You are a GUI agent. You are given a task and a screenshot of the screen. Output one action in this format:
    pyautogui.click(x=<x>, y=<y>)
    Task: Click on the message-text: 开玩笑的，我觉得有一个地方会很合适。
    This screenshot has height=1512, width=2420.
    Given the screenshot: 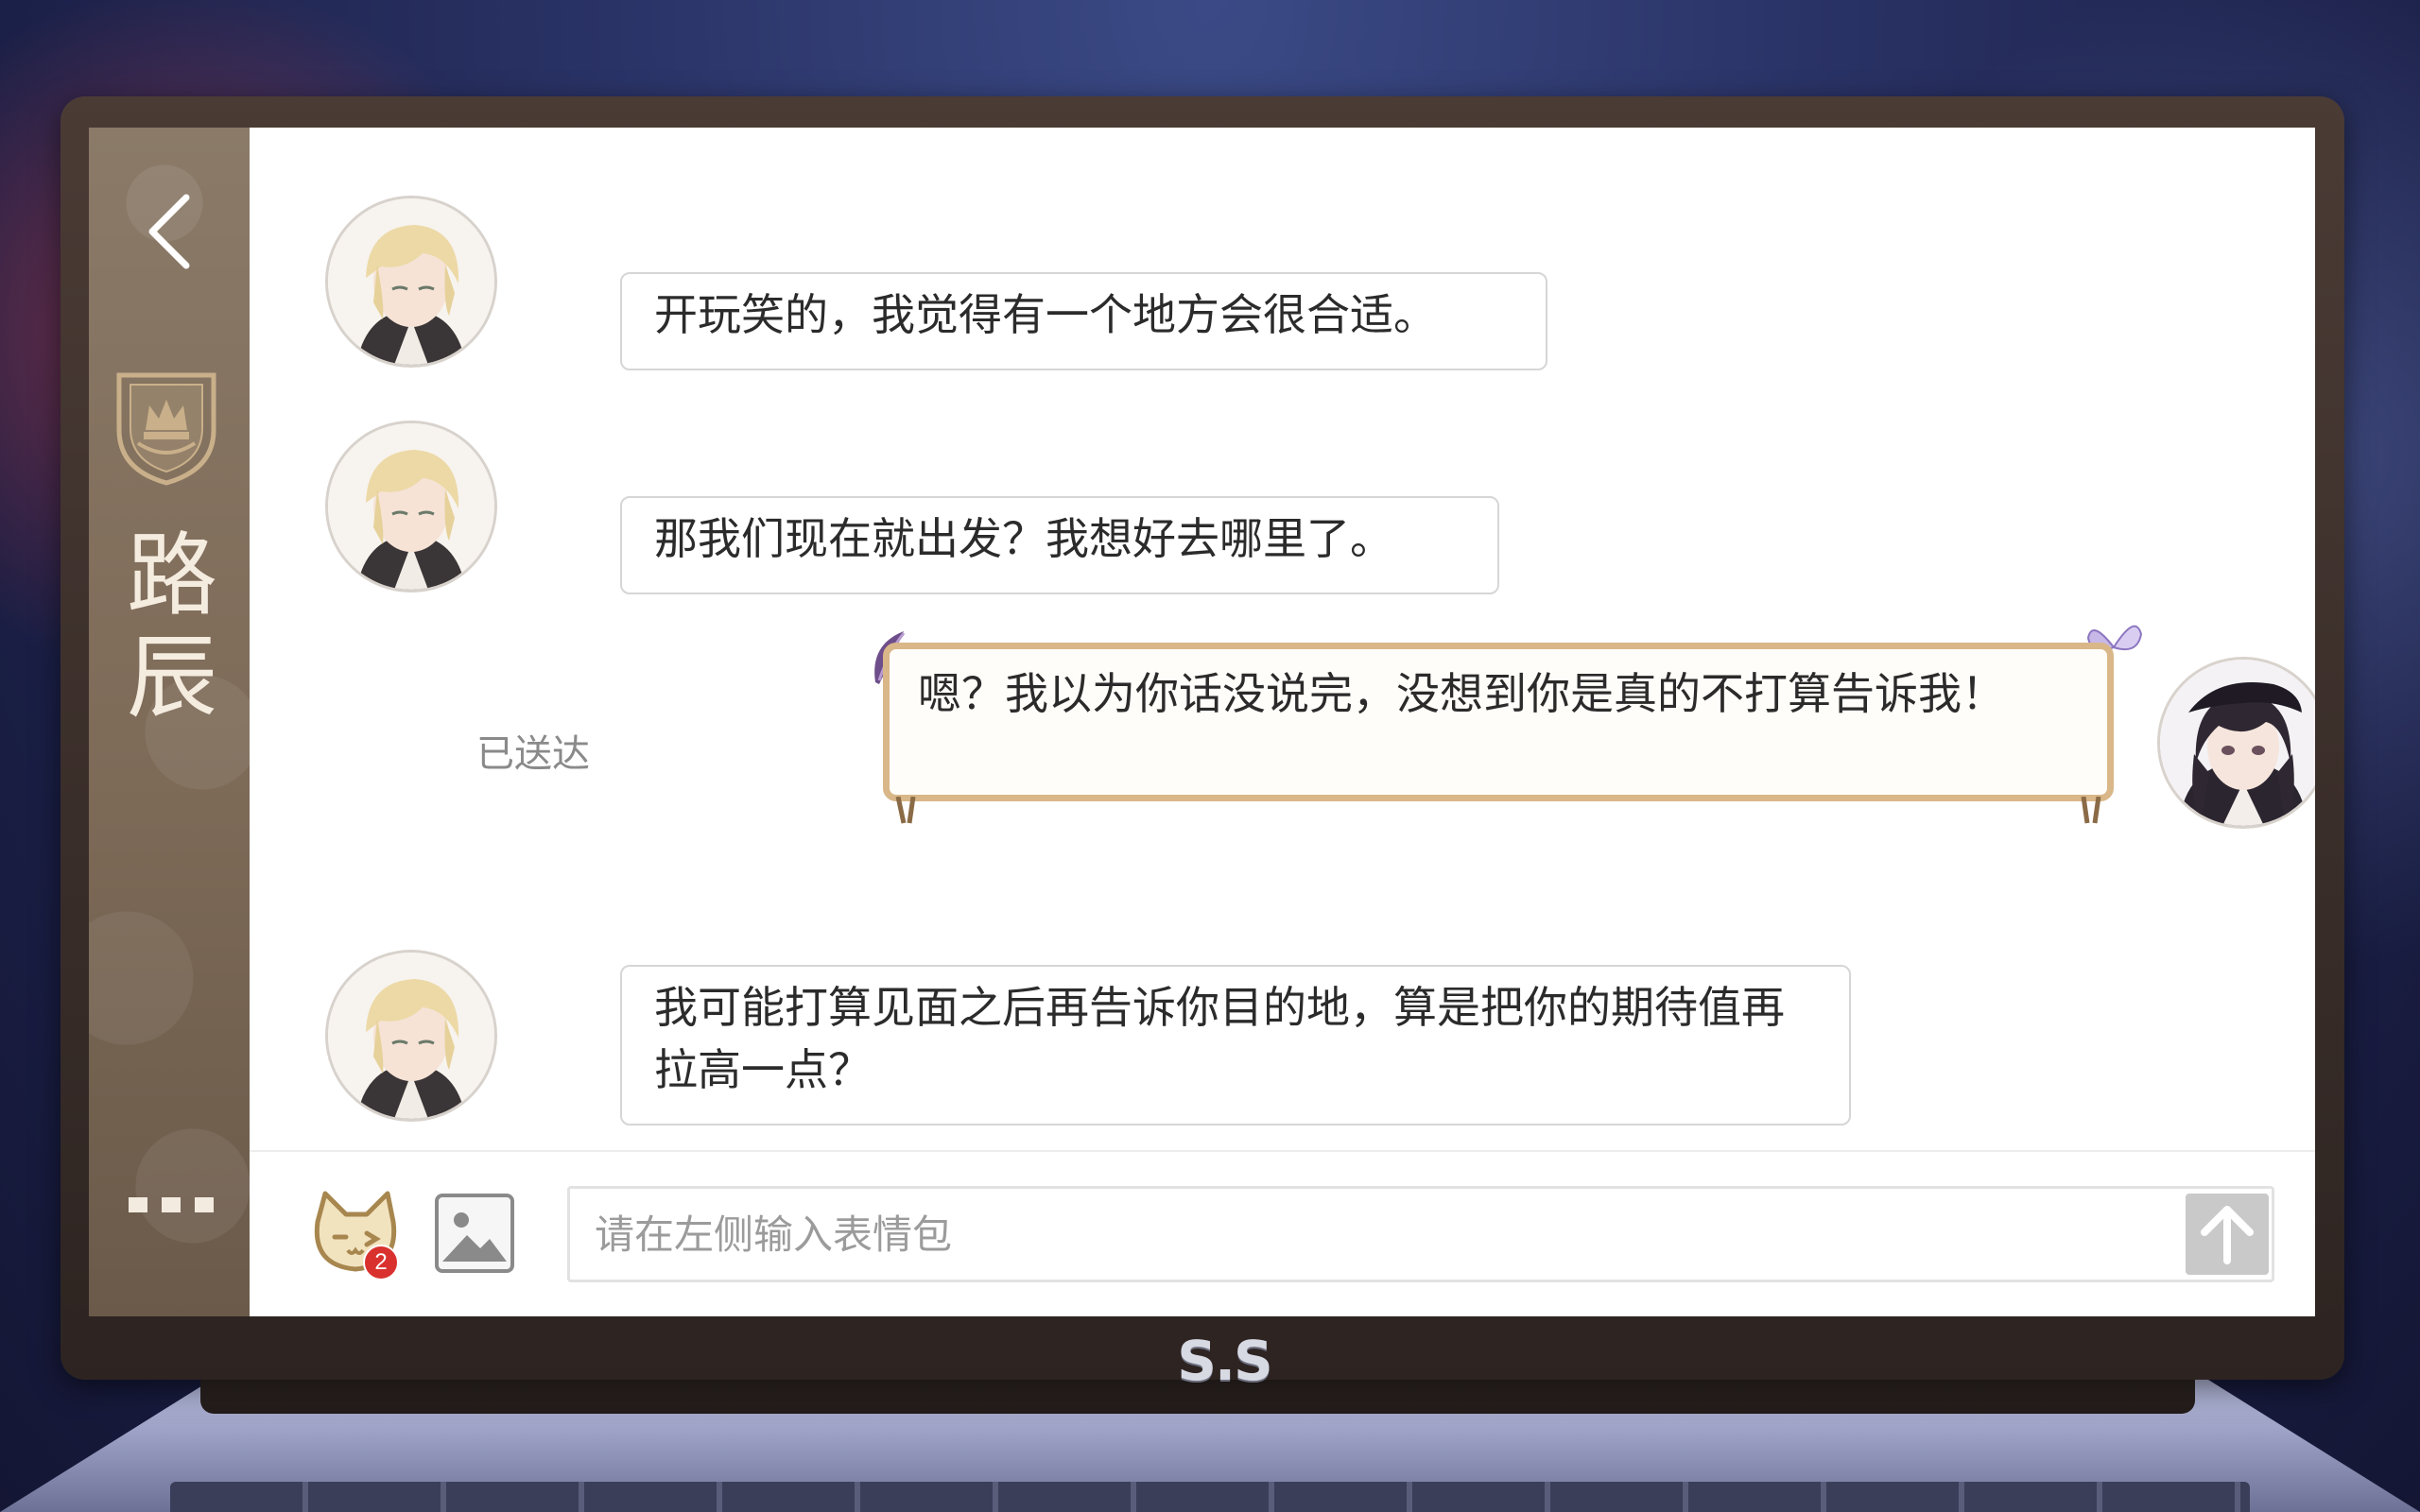 What is the action you would take?
    pyautogui.click(x=1046, y=314)
    